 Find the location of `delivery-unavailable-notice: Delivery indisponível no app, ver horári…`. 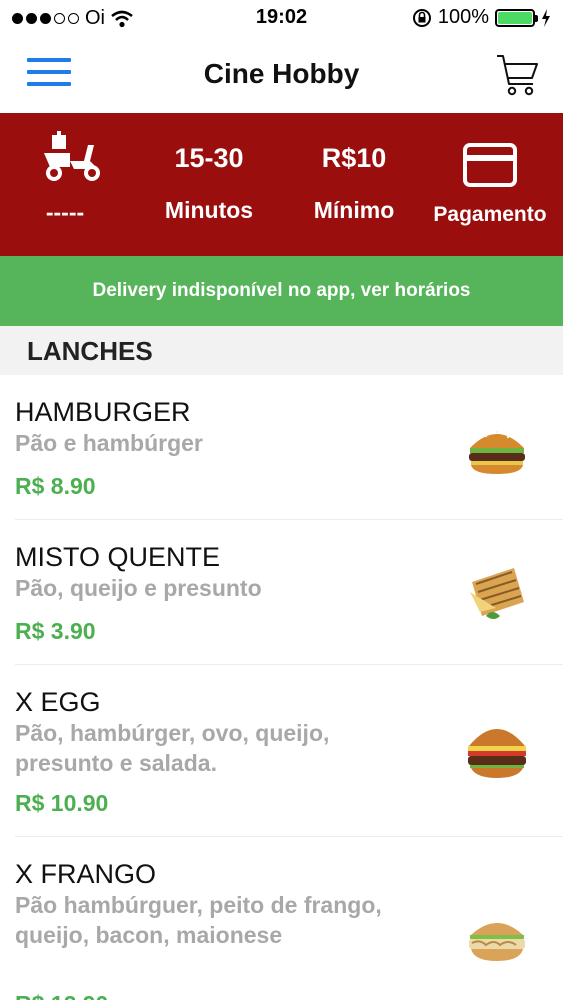

delivery-unavailable-notice: Delivery indisponível no app, ver horári… is located at coordinates (281, 291).